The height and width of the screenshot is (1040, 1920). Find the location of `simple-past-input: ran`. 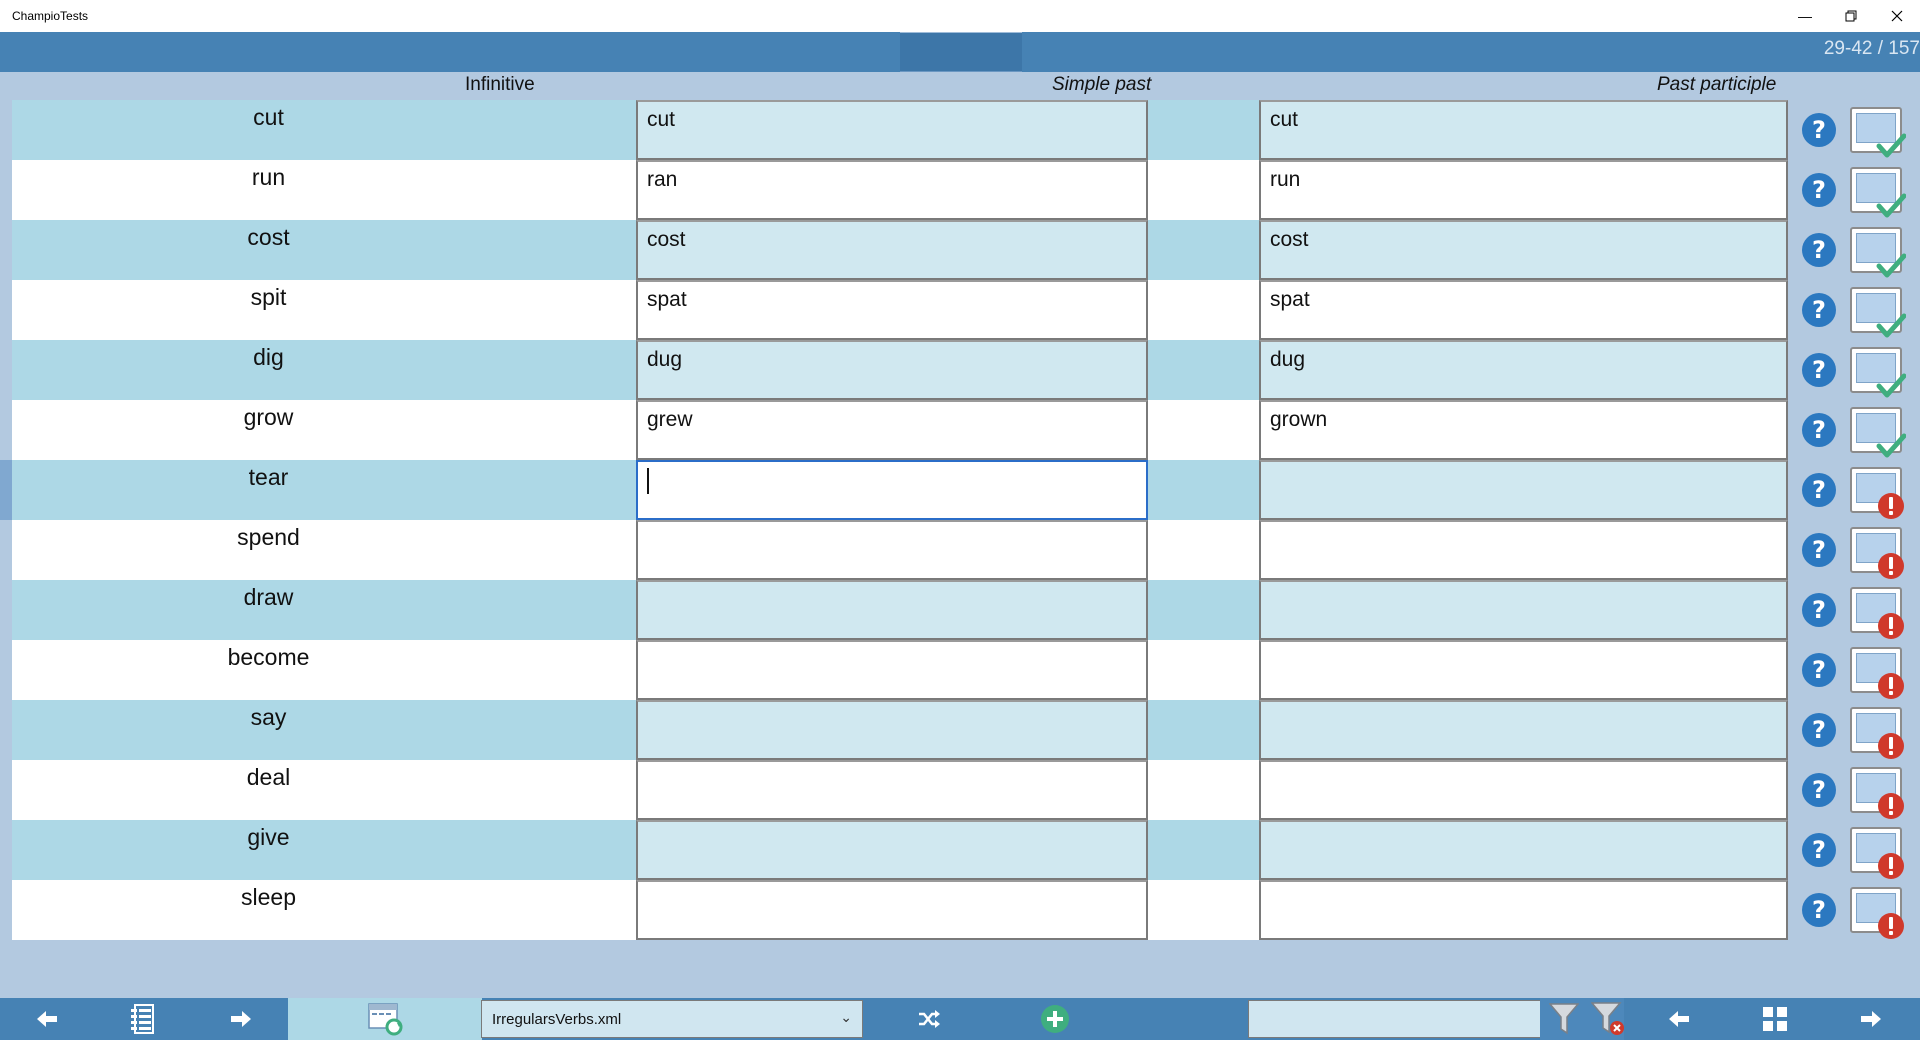

simple-past-input: ran is located at coordinates (892, 190).